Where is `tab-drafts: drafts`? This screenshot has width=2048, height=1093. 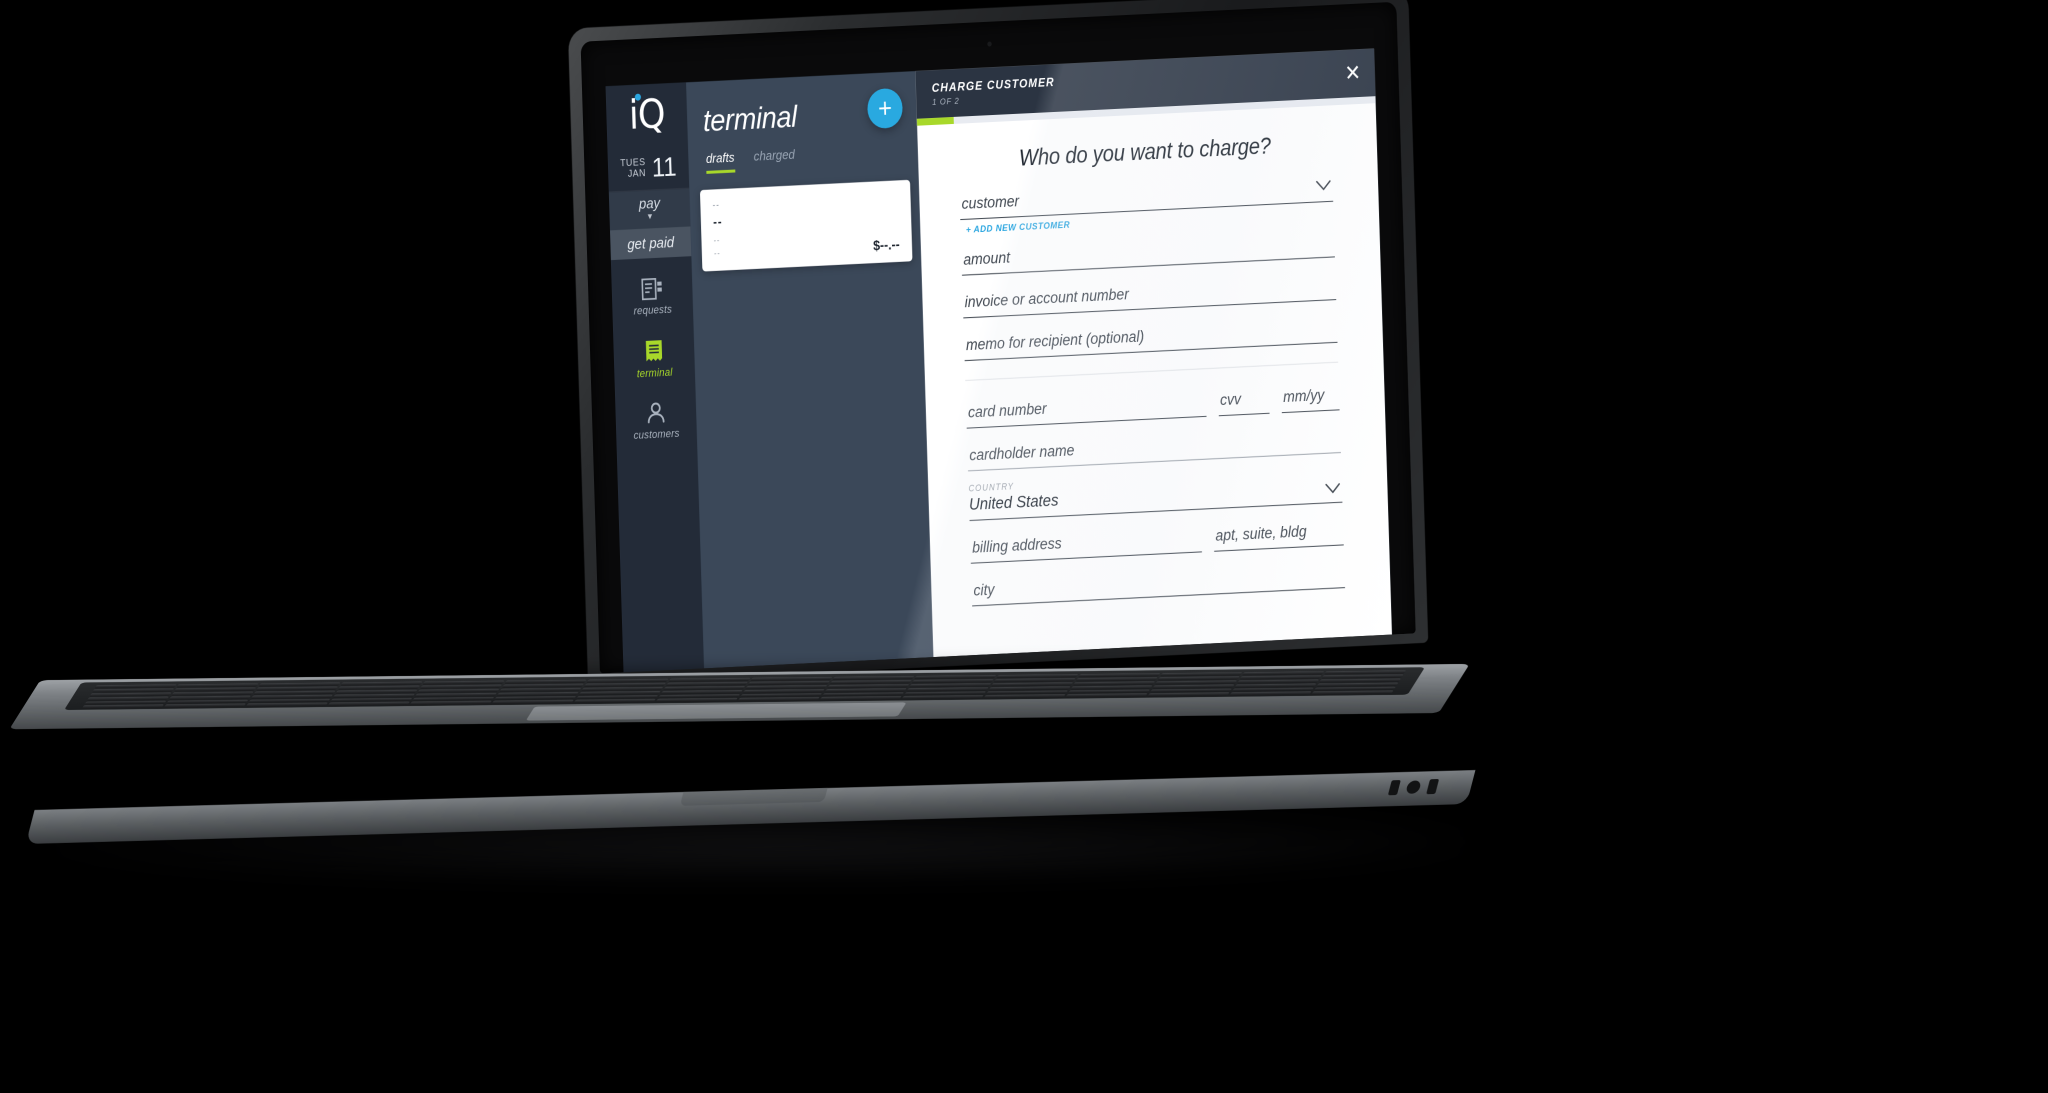 tab-drafts: drafts is located at coordinates (720, 161).